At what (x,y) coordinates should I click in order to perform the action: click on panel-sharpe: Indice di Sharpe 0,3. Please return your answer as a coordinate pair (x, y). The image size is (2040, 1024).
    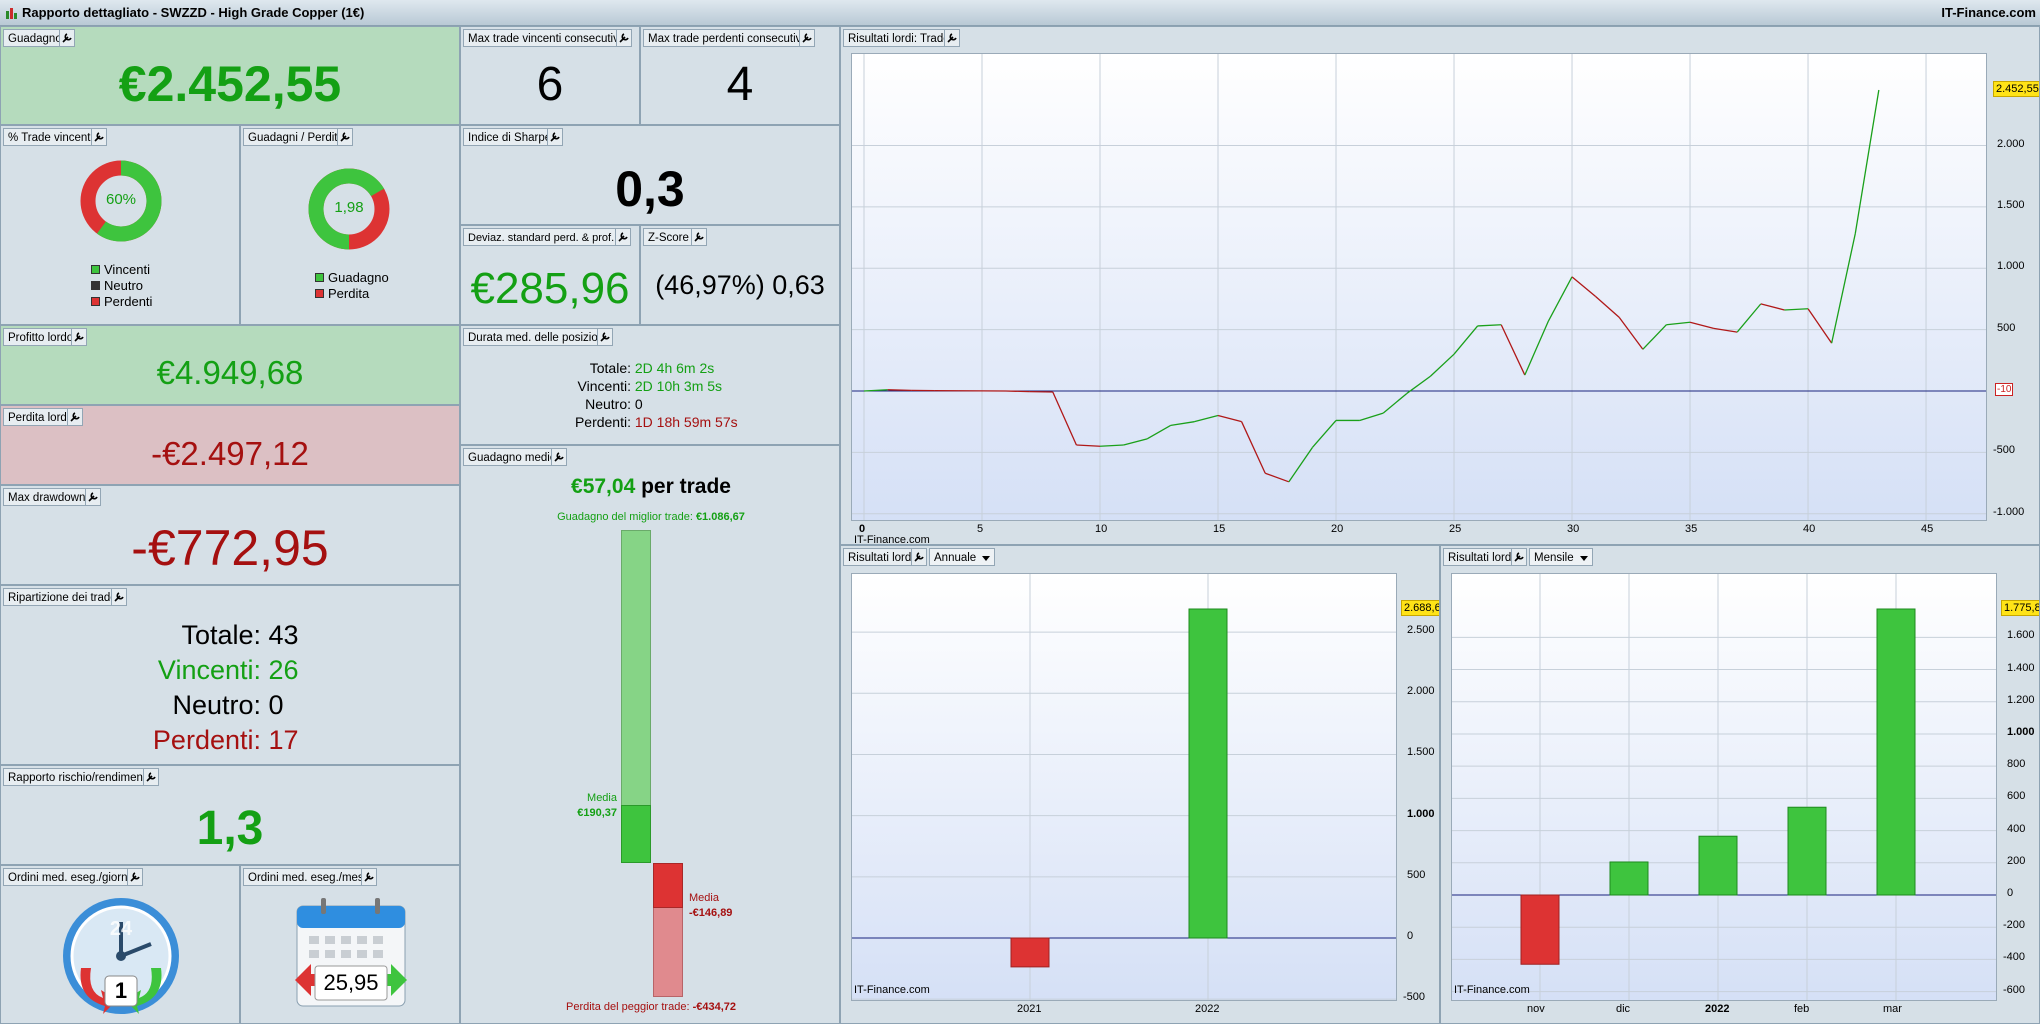
    Looking at the image, I should click on (650, 175).